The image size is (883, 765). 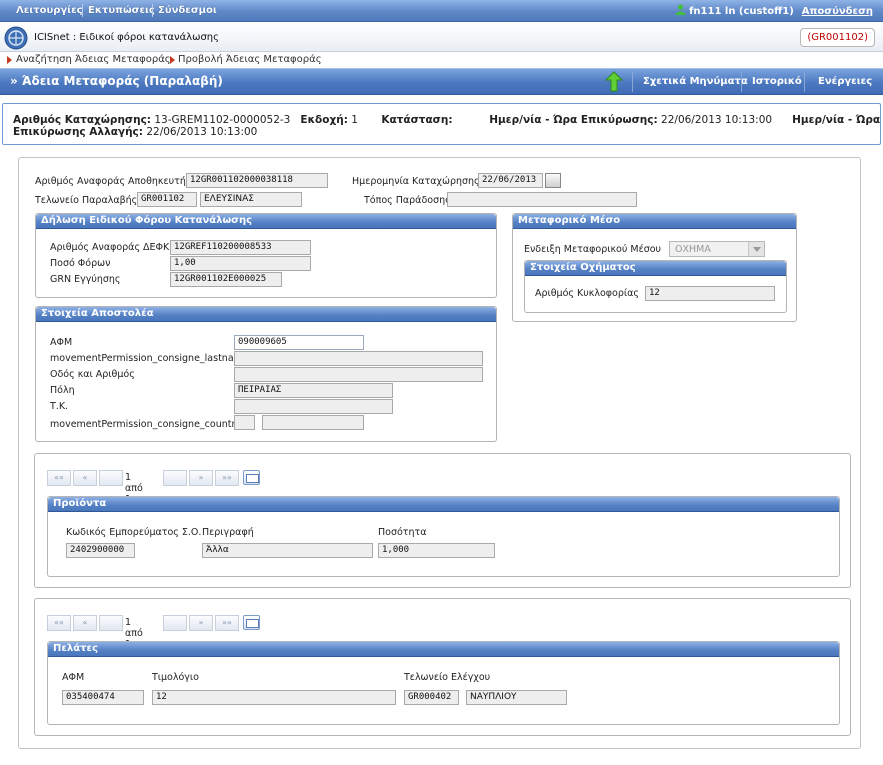 I want to click on refresh-arrow-icon, so click(x=614, y=82).